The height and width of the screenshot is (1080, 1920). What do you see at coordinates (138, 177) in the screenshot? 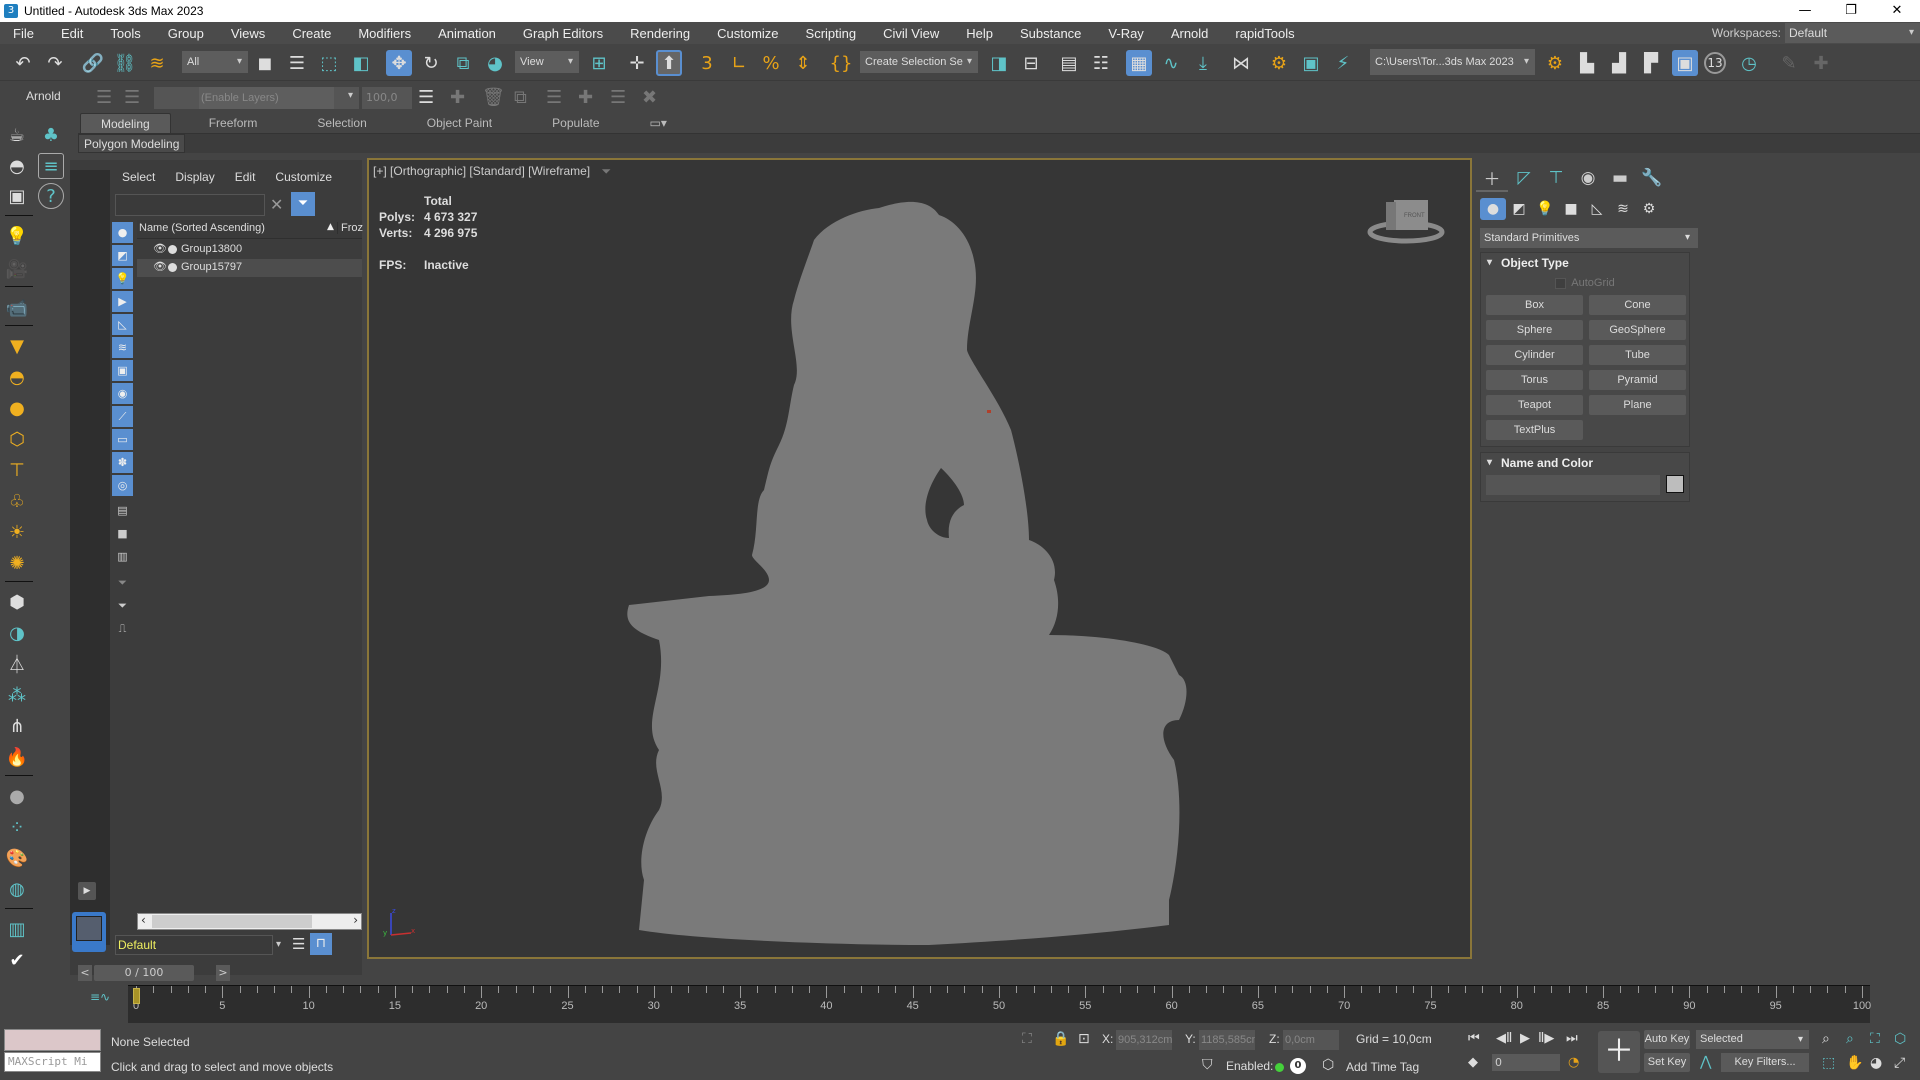
I see `explorer-menu-select: Select` at bounding box center [138, 177].